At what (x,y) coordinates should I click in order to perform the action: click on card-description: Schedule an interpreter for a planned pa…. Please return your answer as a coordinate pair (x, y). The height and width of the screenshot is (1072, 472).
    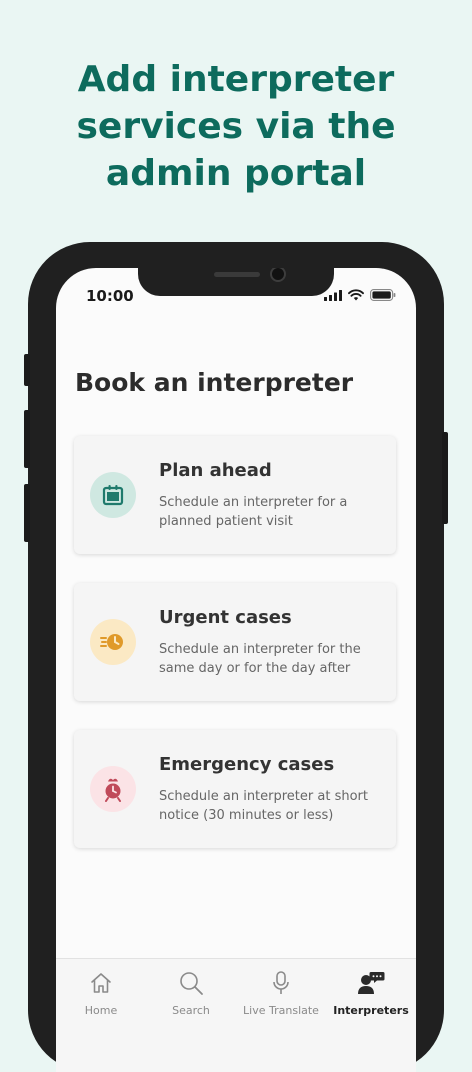
    Looking at the image, I should click on (253, 512).